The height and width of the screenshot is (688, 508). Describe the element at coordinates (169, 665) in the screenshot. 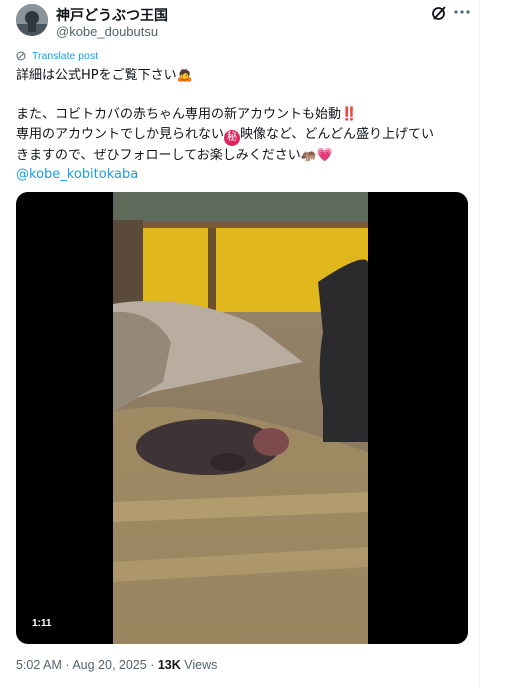

I see `views-count: 13K` at that location.